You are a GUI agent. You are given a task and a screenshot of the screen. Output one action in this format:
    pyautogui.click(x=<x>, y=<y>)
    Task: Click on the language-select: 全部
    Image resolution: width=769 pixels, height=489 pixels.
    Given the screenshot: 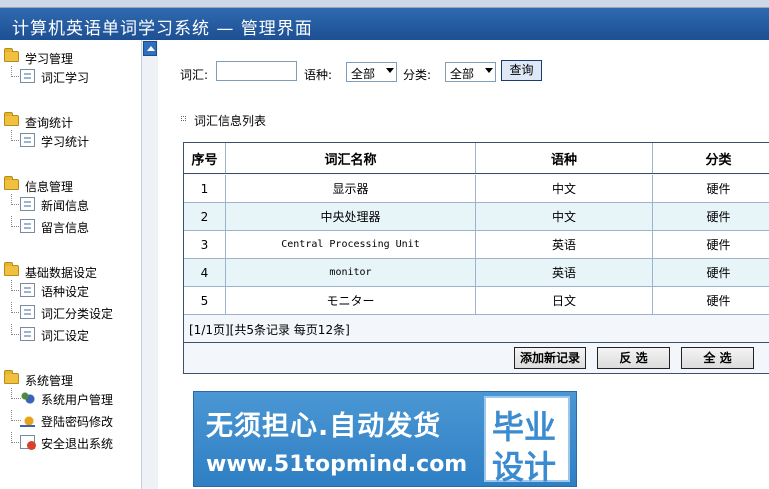 What is the action you would take?
    pyautogui.click(x=371, y=72)
    